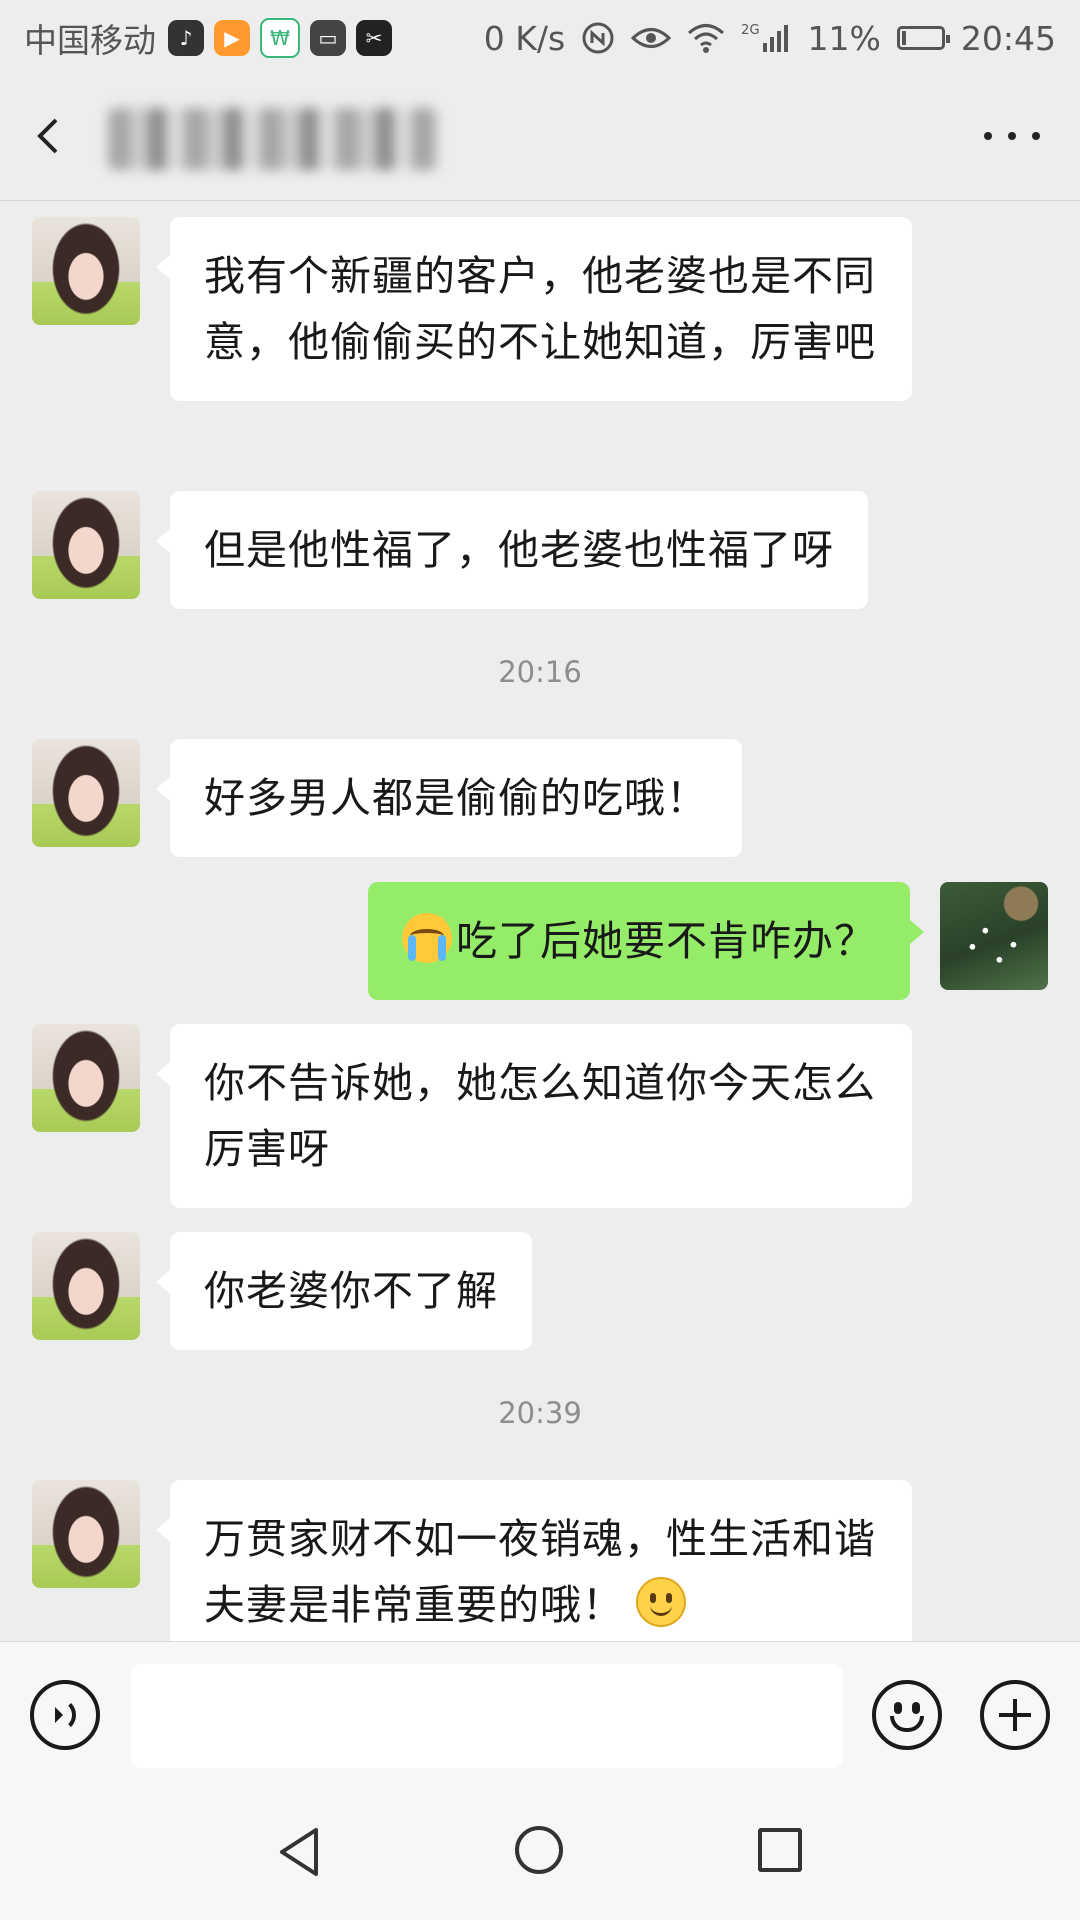 This screenshot has height=1920, width=1080. Describe the element at coordinates (1008, 38) in the screenshot. I see `clock: 20:45` at that location.